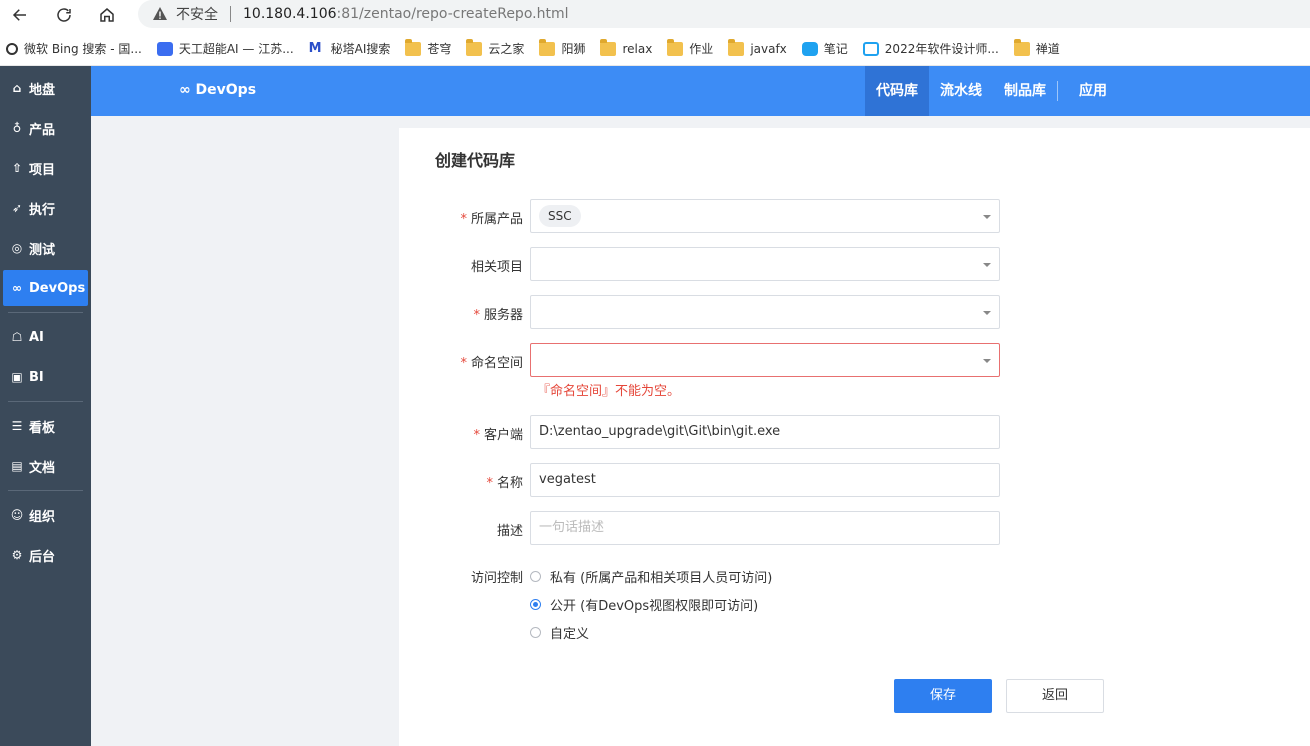  Describe the element at coordinates (535, 632) in the screenshot. I see `radio-custom` at that location.